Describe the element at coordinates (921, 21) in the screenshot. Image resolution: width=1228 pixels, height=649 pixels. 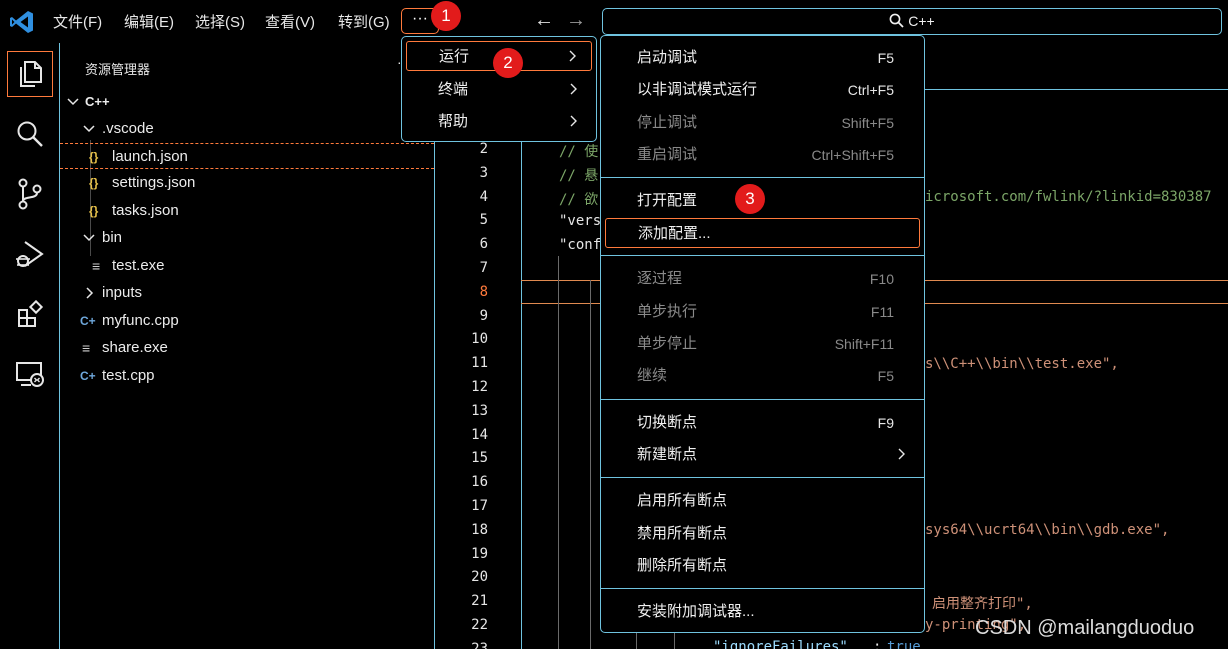
I see `command-center-label: C++` at that location.